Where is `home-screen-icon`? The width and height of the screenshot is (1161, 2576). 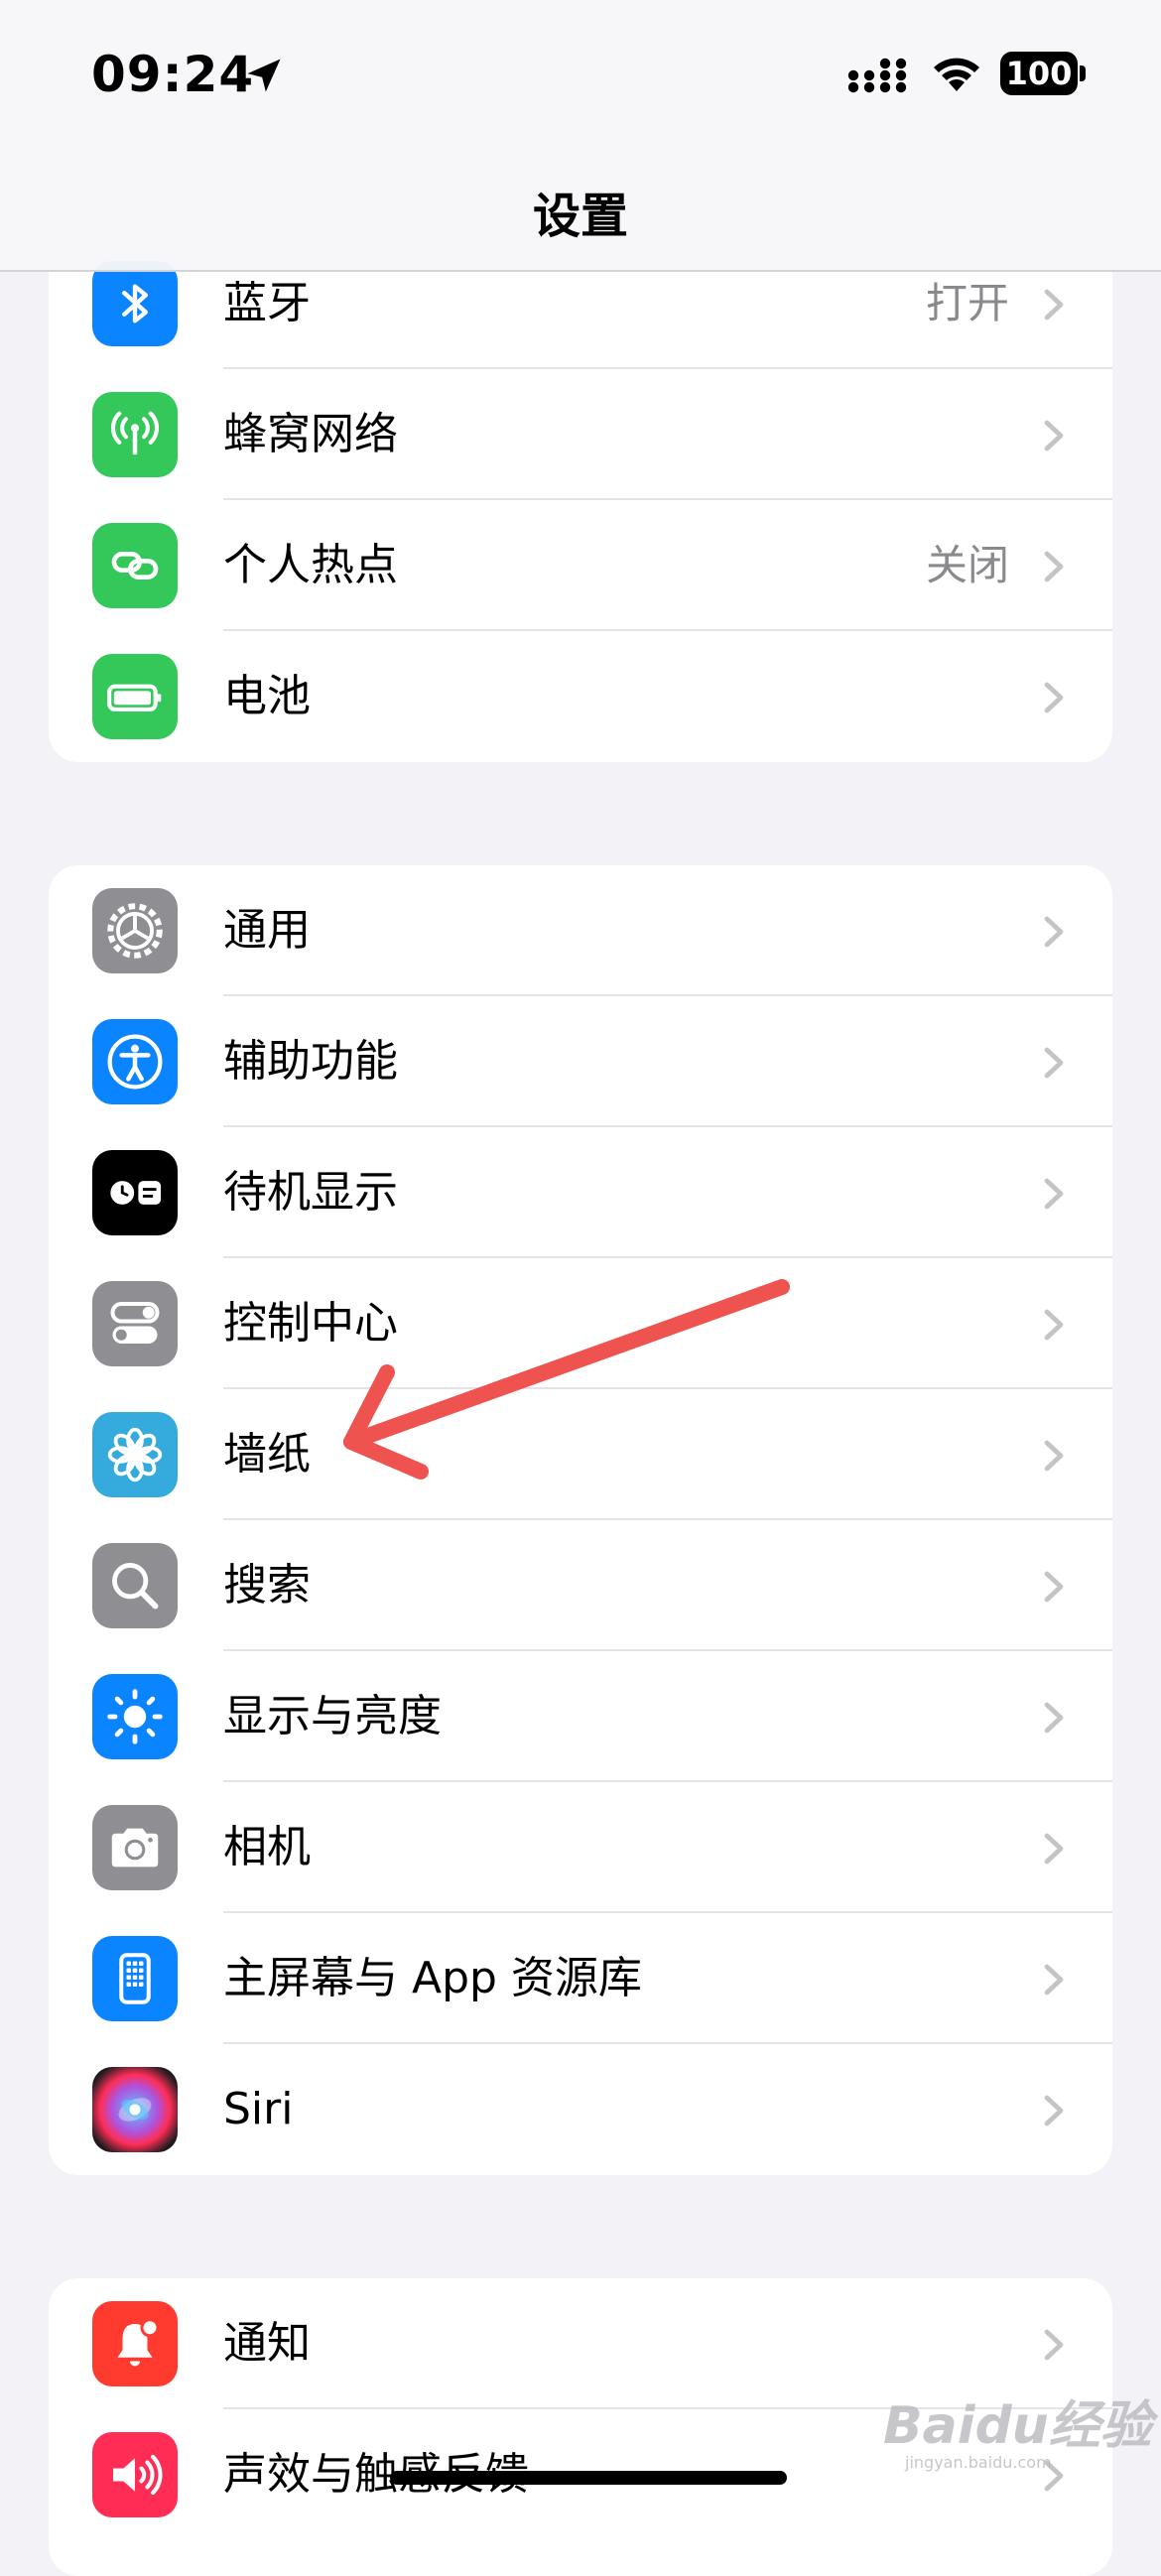 home-screen-icon is located at coordinates (135, 1979).